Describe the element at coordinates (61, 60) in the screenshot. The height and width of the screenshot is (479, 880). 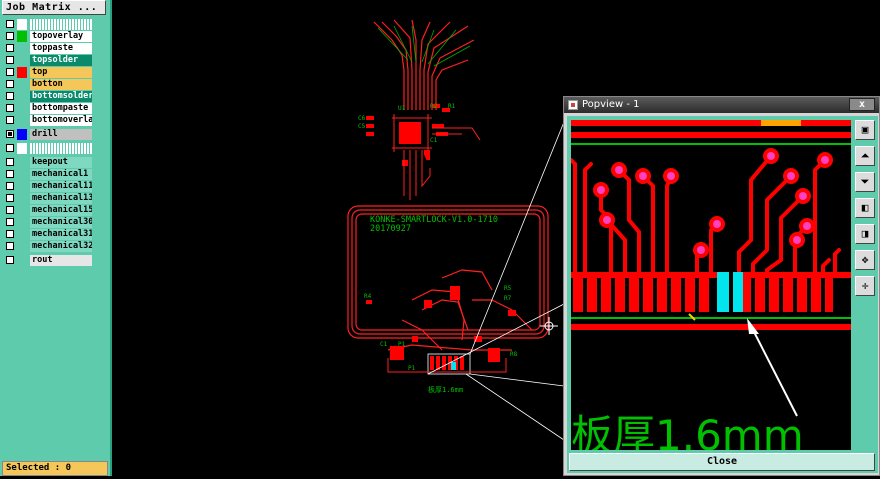
I see `layer-name: topsolder` at that location.